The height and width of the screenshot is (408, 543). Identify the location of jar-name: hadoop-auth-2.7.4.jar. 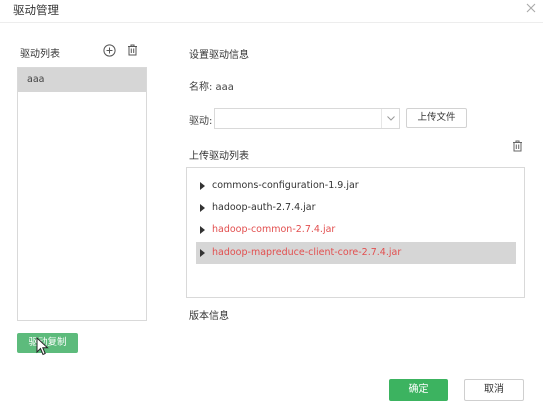
(264, 207).